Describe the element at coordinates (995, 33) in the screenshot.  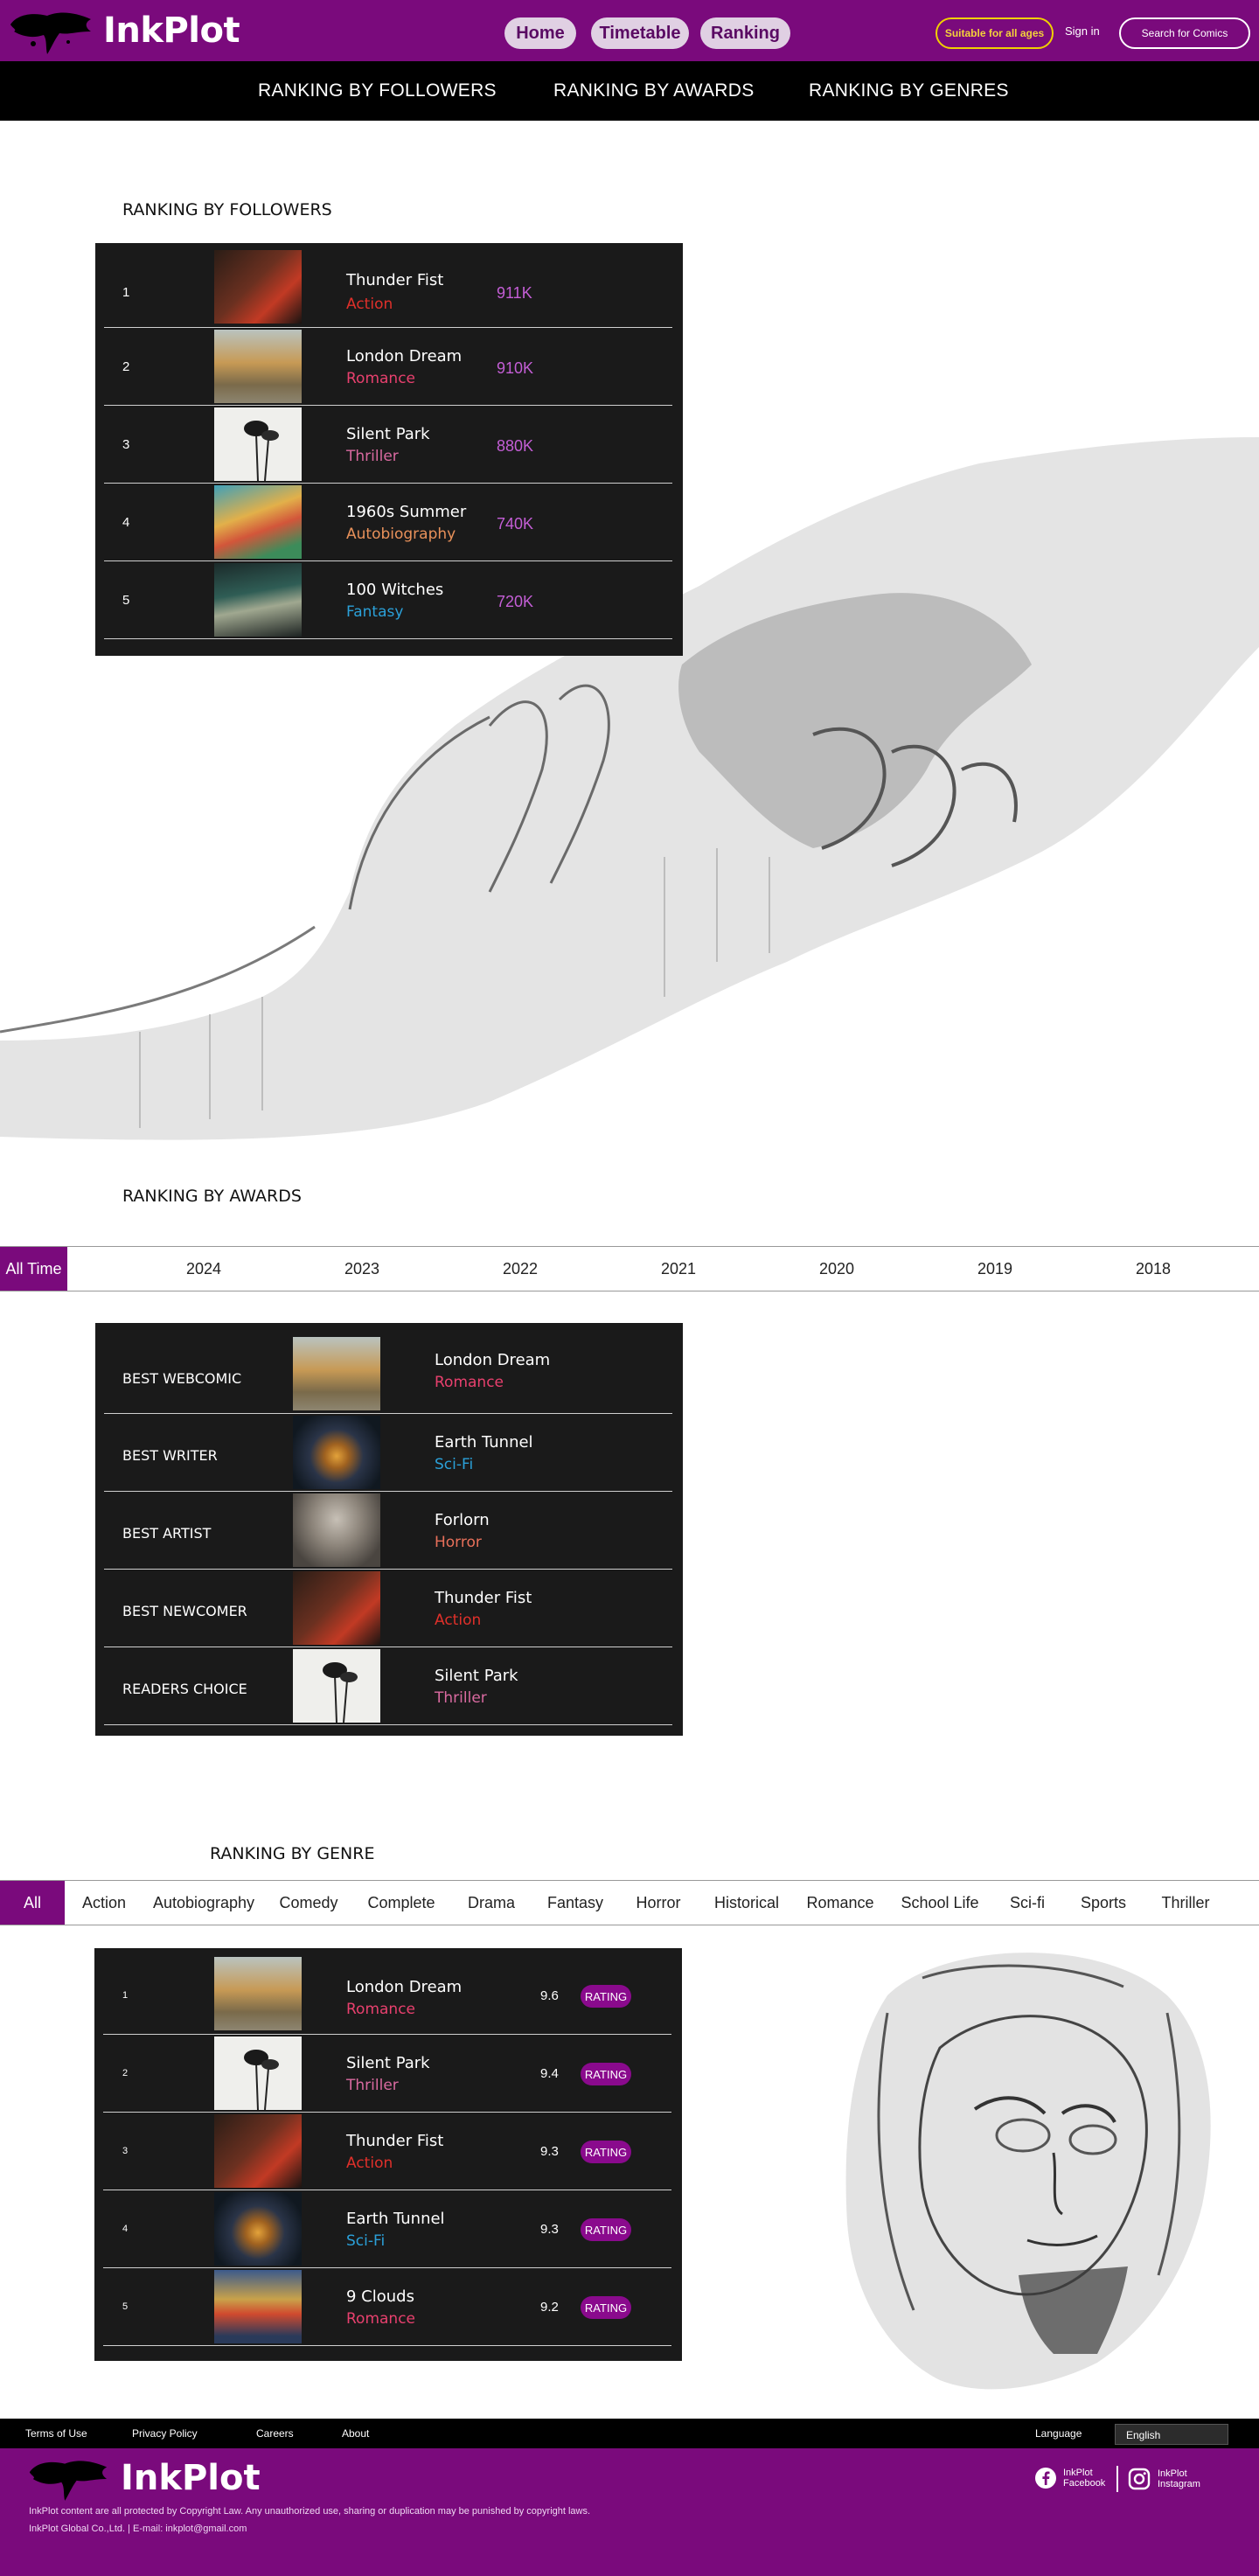
I see `age-rating-badge: Suitable for all ages` at that location.